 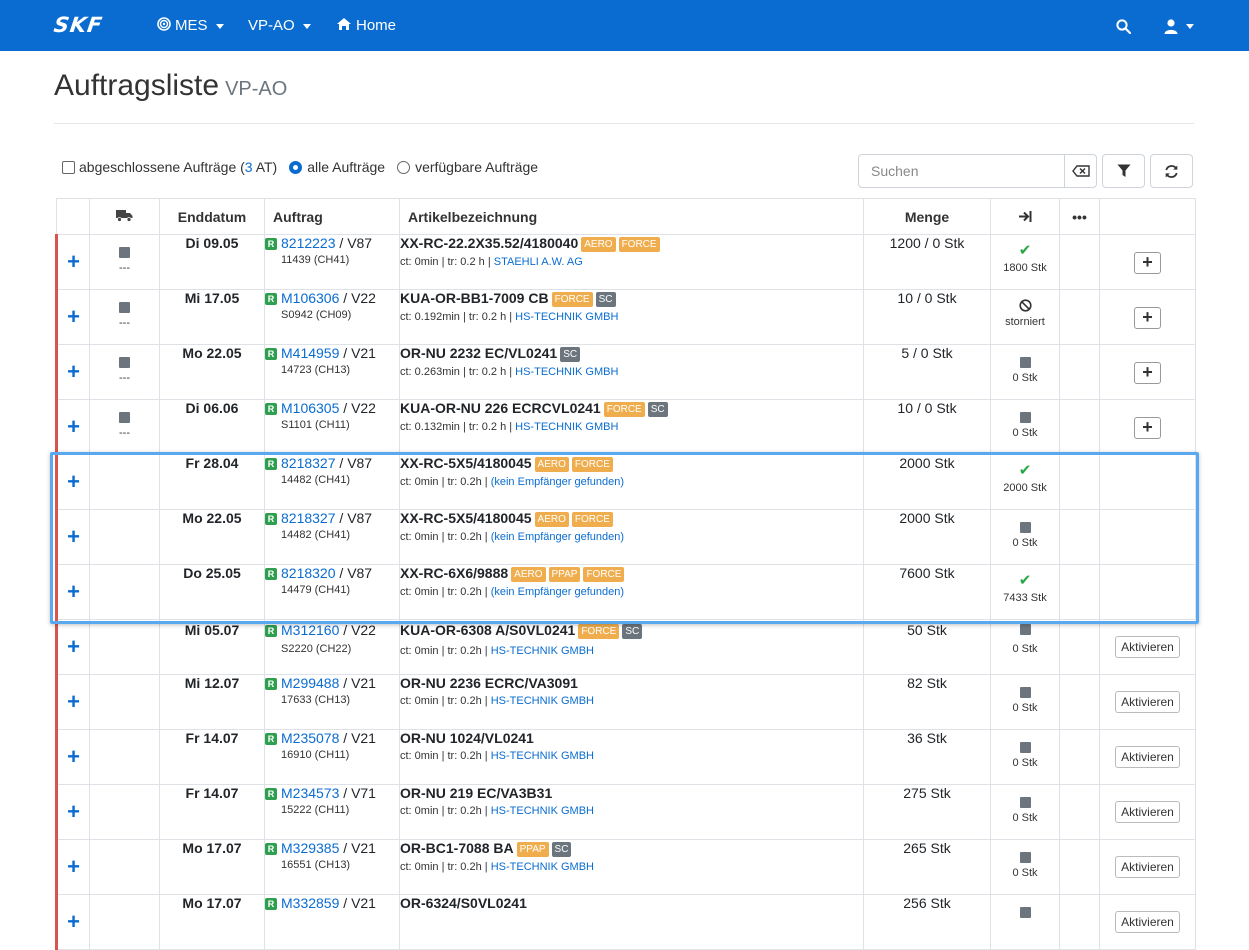 What do you see at coordinates (363, 848) in the screenshot?
I see `order-version: V21` at bounding box center [363, 848].